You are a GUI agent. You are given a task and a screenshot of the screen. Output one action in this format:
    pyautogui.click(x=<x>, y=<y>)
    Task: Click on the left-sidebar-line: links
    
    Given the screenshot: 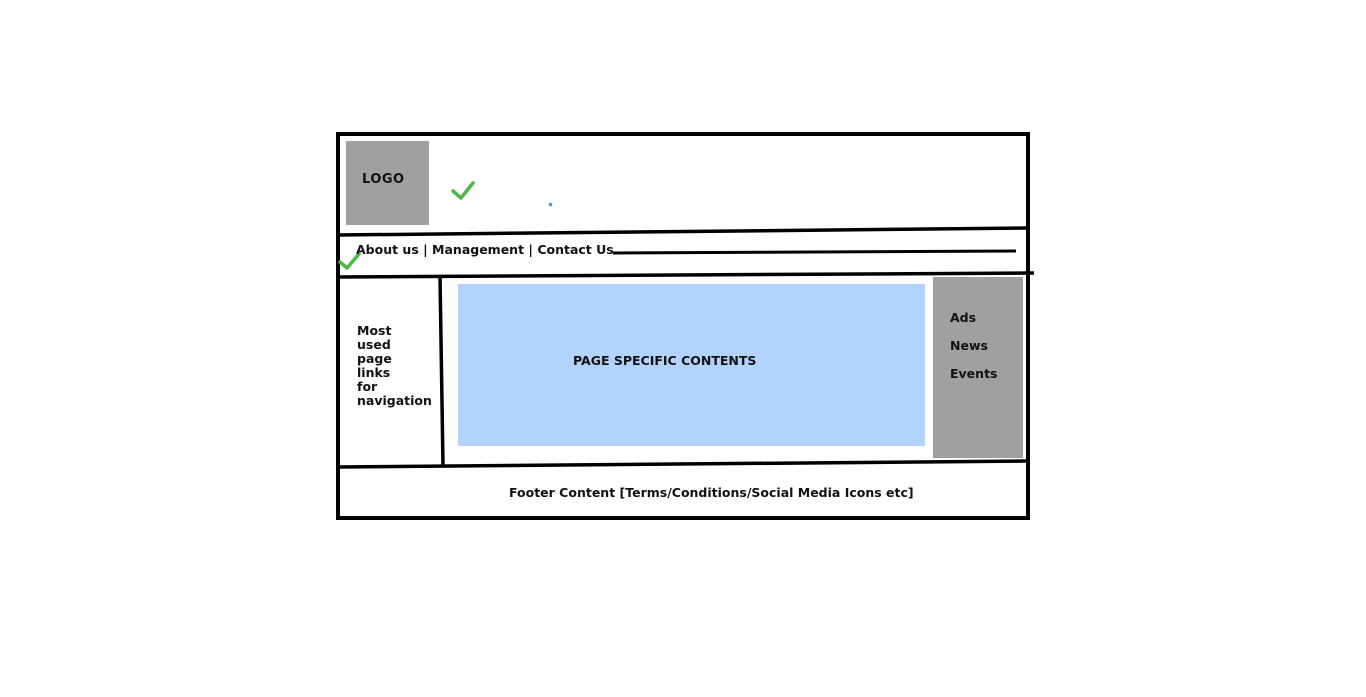 What is the action you would take?
    pyautogui.click(x=374, y=372)
    